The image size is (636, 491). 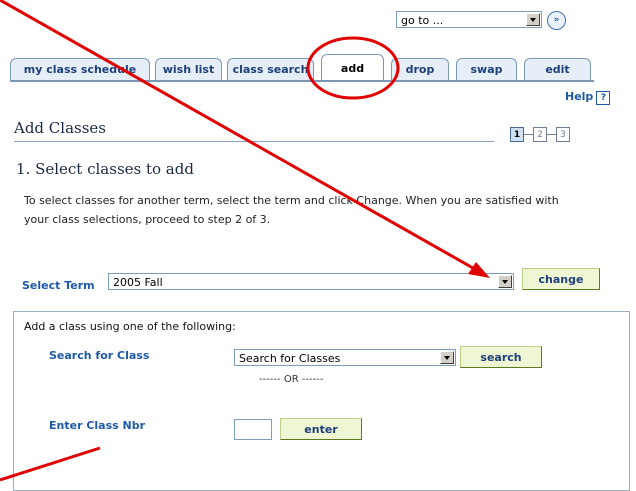 What do you see at coordinates (50, 464) in the screenshot?
I see `annotation-line` at bounding box center [50, 464].